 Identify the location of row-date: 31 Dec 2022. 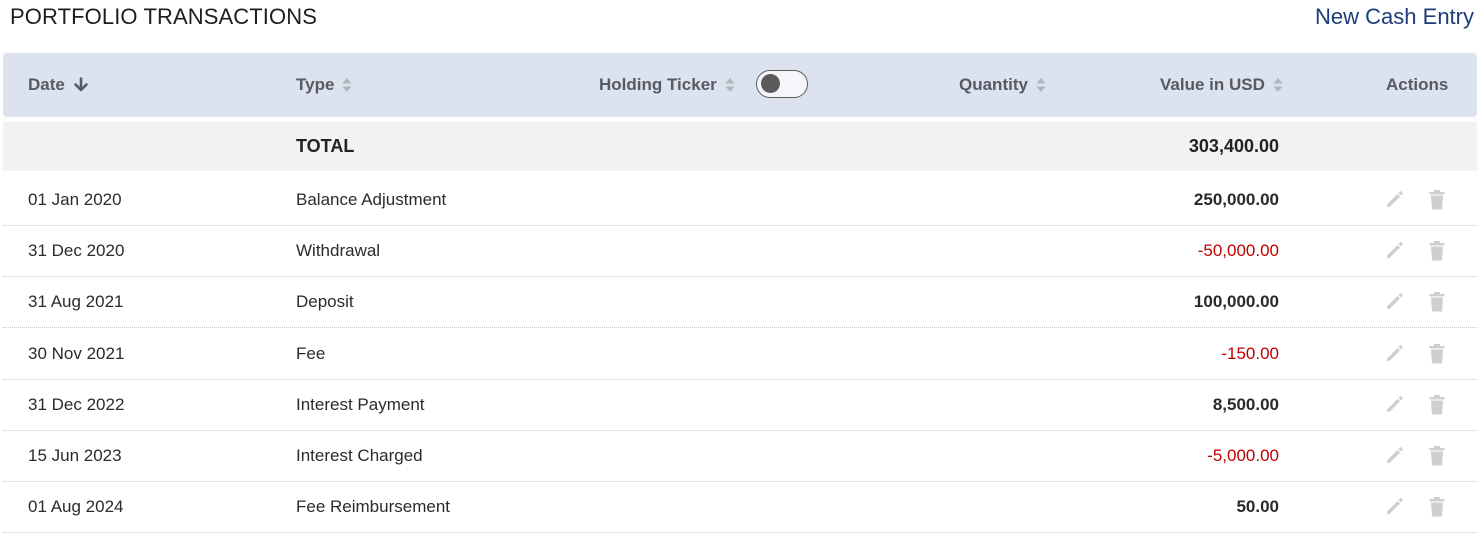
(76, 404).